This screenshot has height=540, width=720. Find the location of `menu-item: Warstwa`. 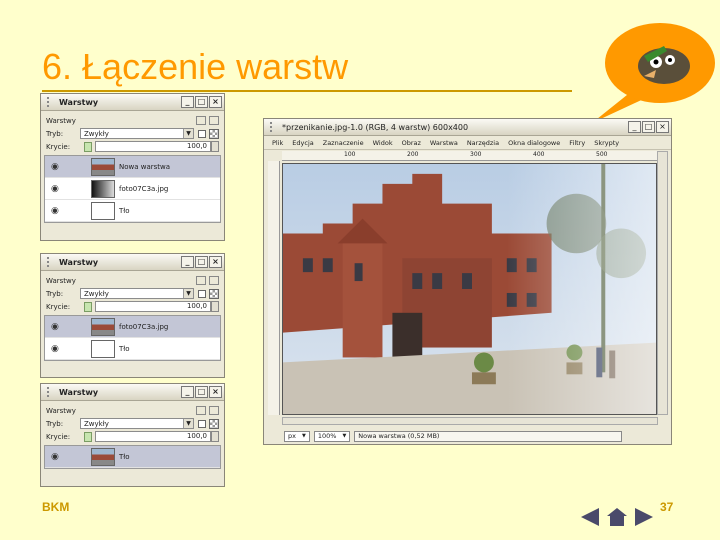

menu-item: Warstwa is located at coordinates (444, 143).